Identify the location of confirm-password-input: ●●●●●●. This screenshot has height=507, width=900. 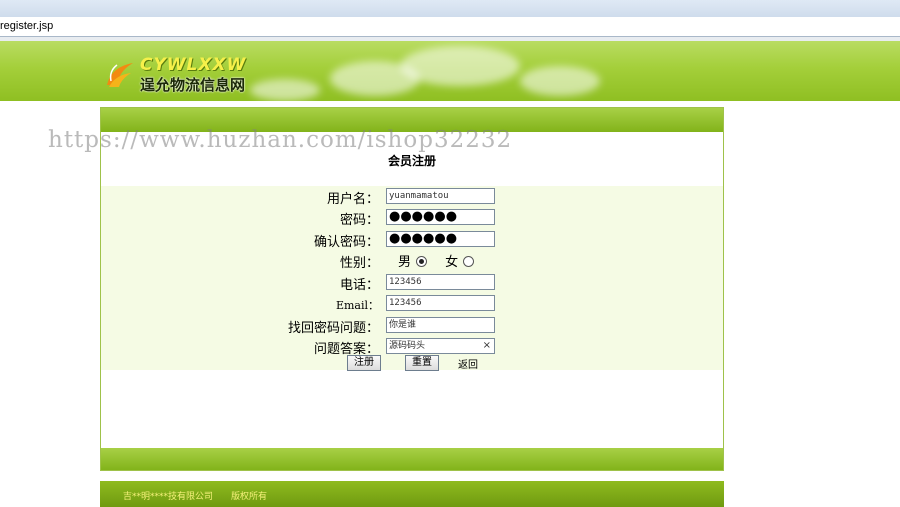
(440, 239).